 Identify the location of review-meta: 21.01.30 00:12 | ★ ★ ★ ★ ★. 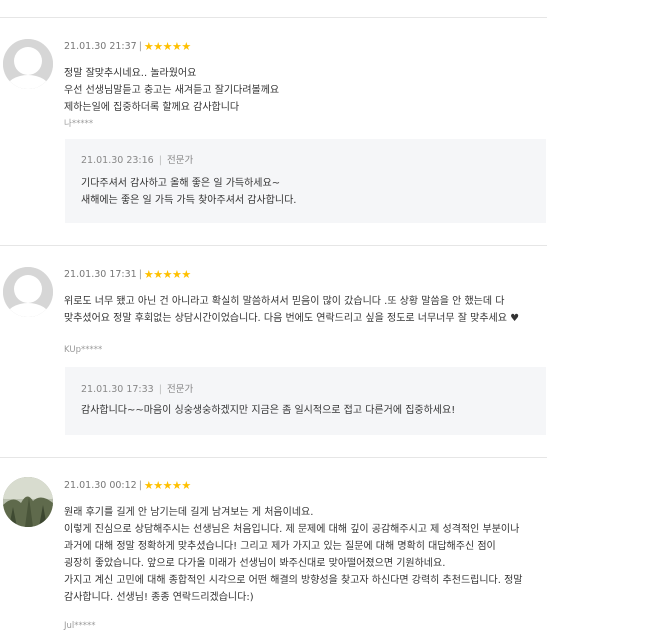
(127, 485).